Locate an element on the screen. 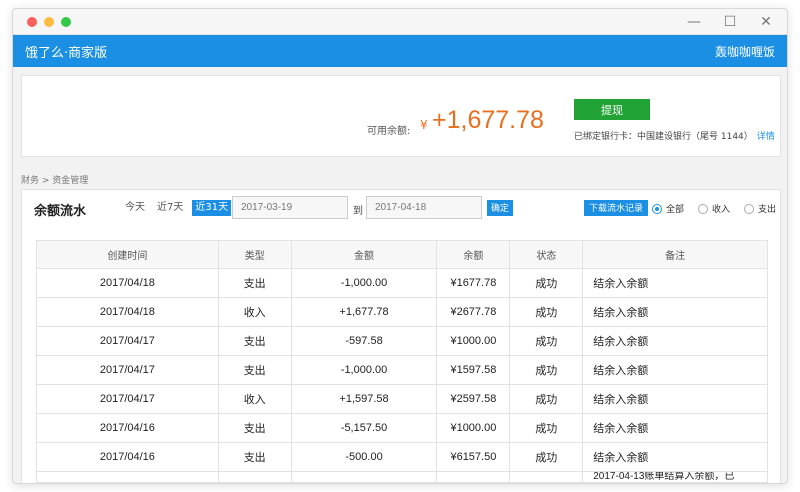 This screenshot has height=492, width=800. table-row: 2017/04/17 支出 -597.58 ¥1000.00 成功 结余入余额 is located at coordinates (402, 341).